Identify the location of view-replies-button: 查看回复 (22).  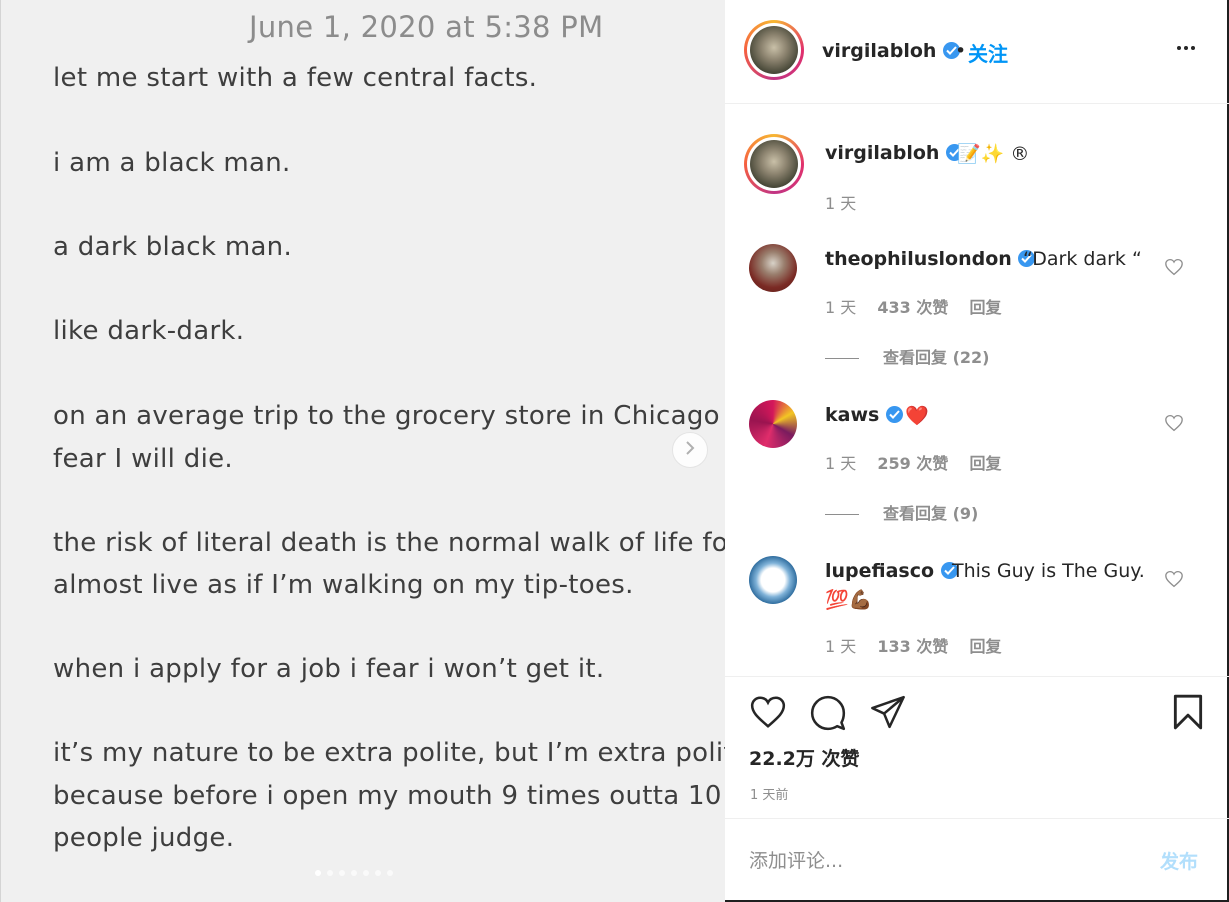
(907, 356).